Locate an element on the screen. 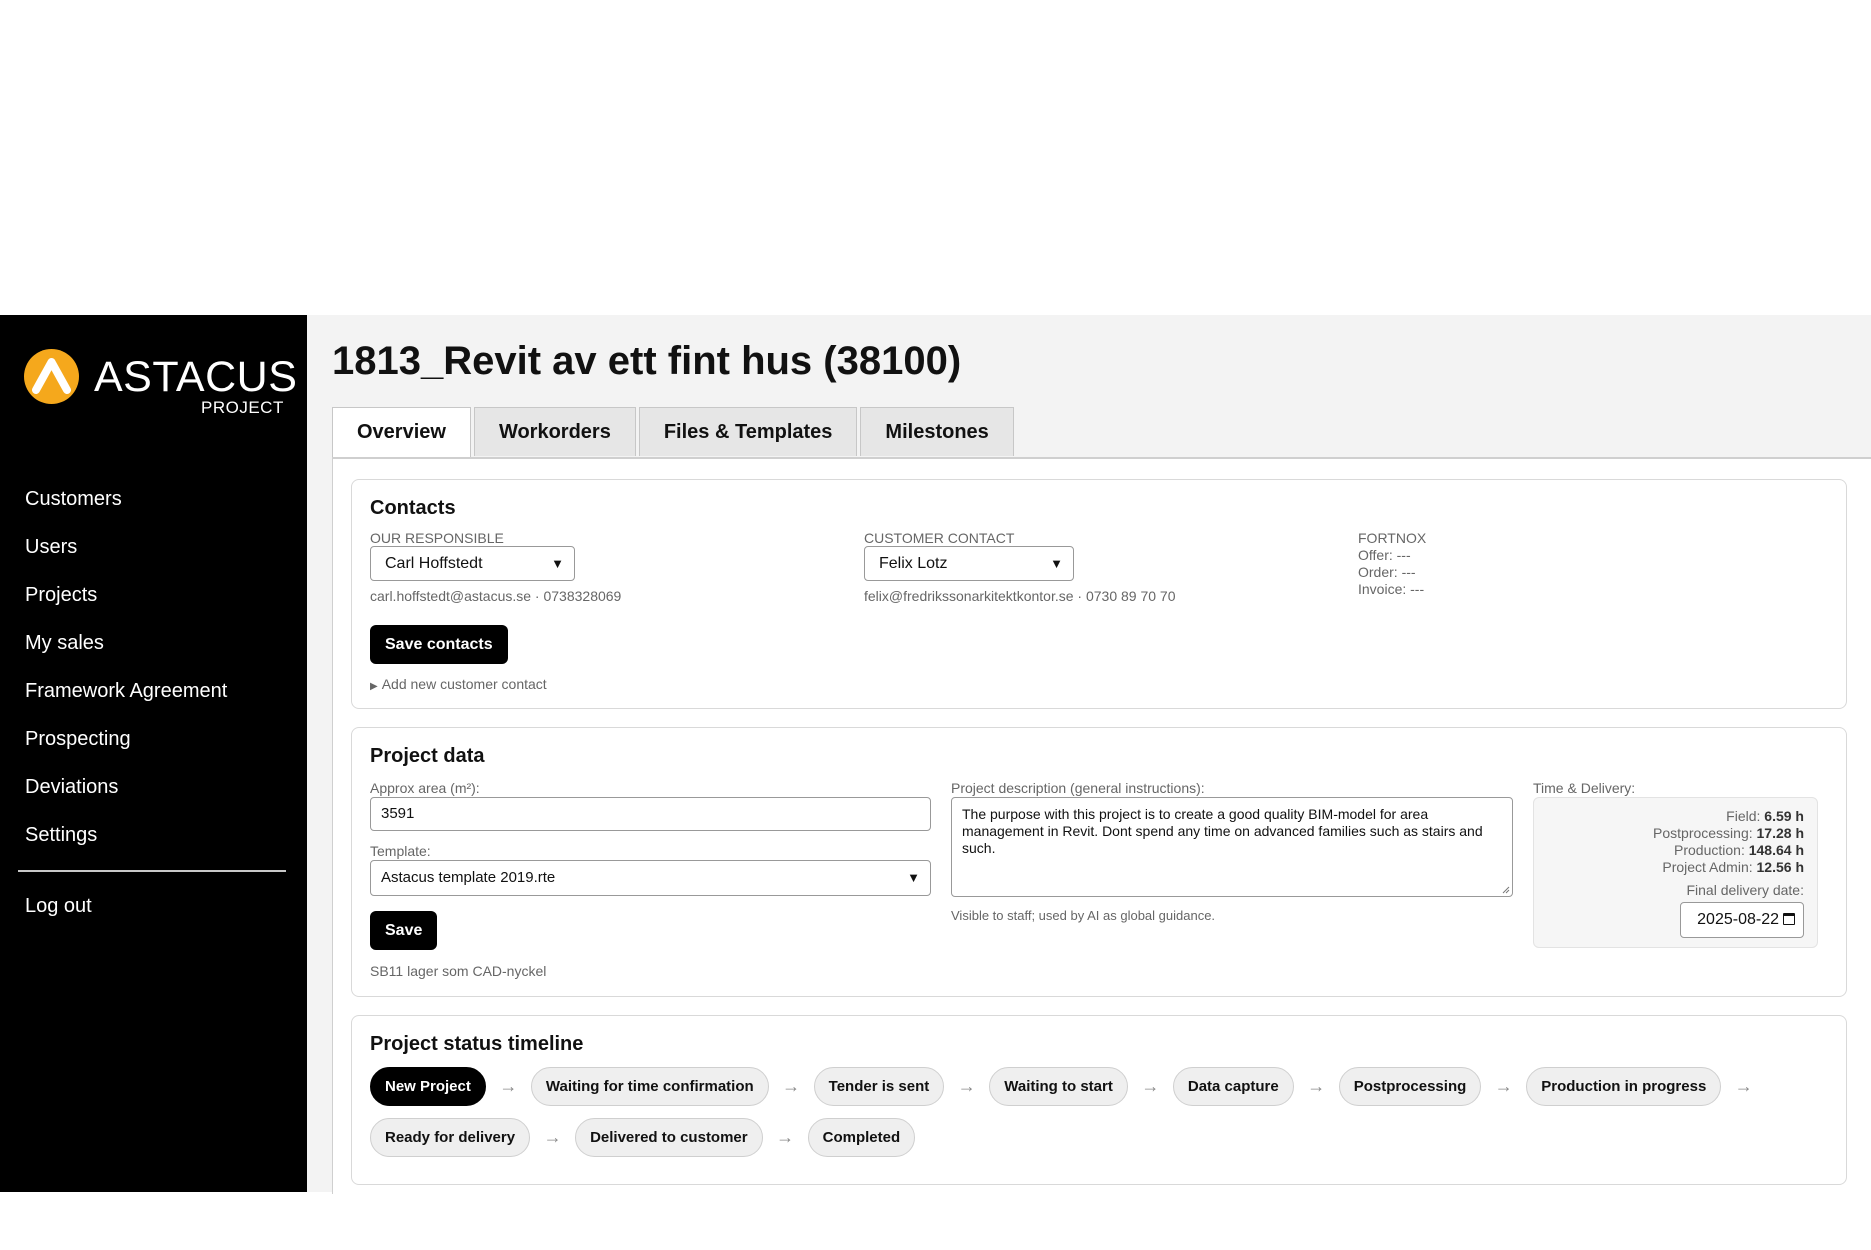 This screenshot has width=1871, height=1250. status-ready-for-delivery: Ready for delivery is located at coordinates (450, 1137).